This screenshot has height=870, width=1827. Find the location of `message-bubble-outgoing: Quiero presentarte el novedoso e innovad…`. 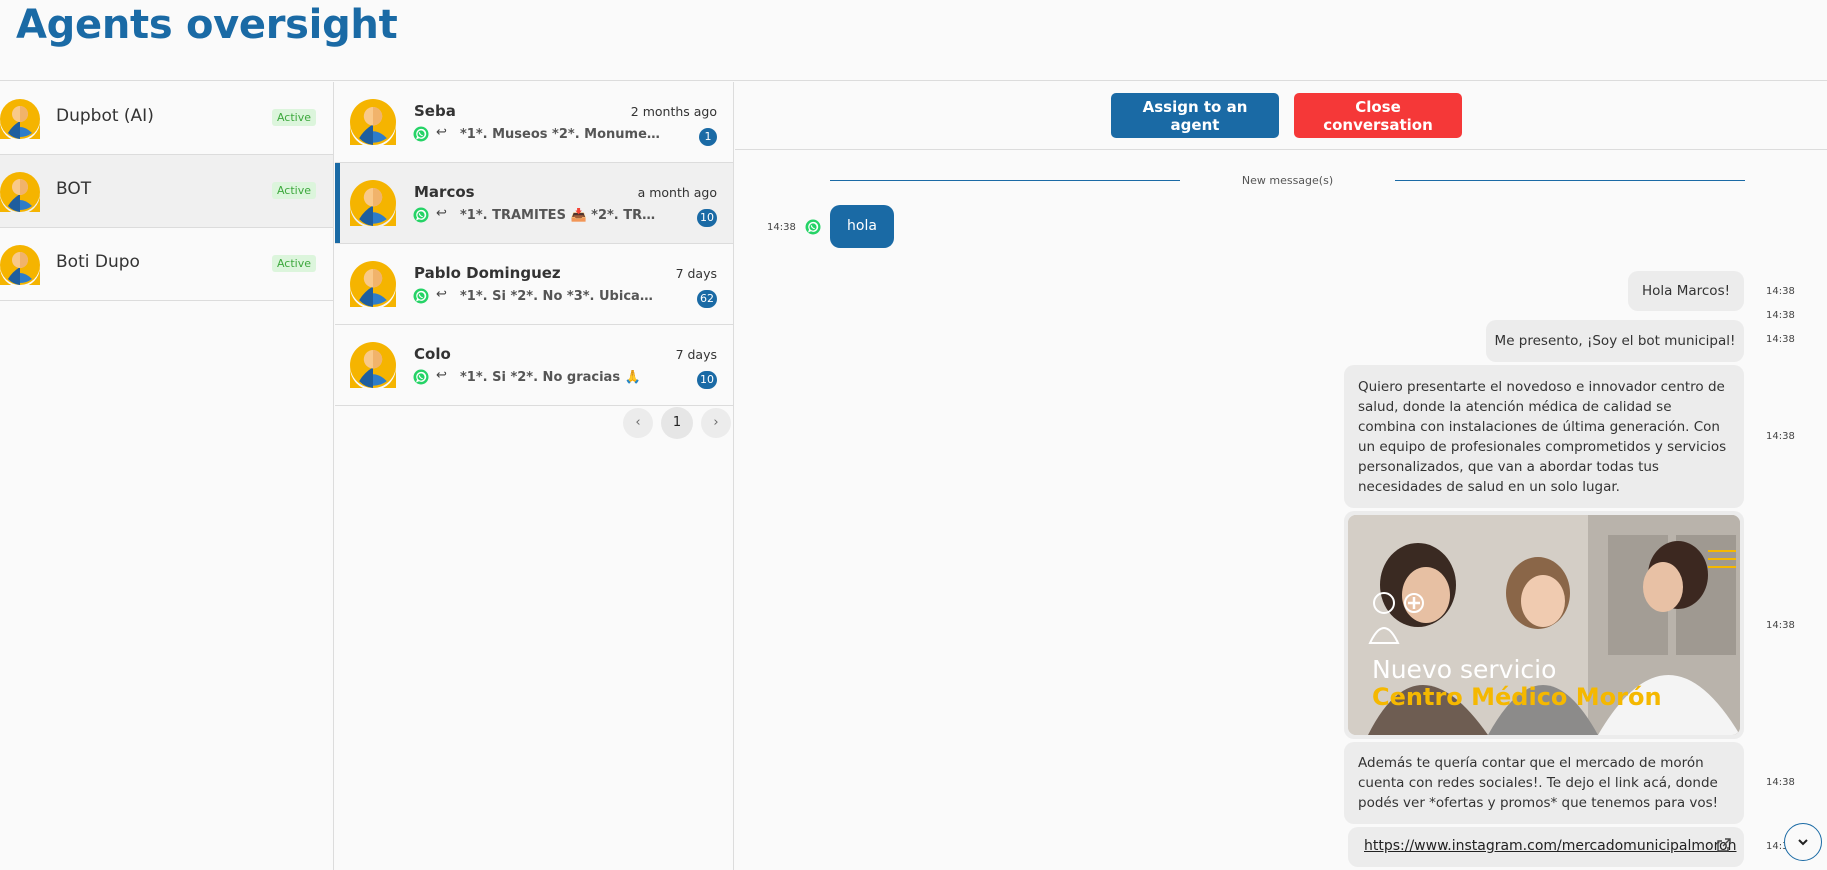

message-bubble-outgoing: Quiero presentarte el novedoso e innovad… is located at coordinates (1544, 436).